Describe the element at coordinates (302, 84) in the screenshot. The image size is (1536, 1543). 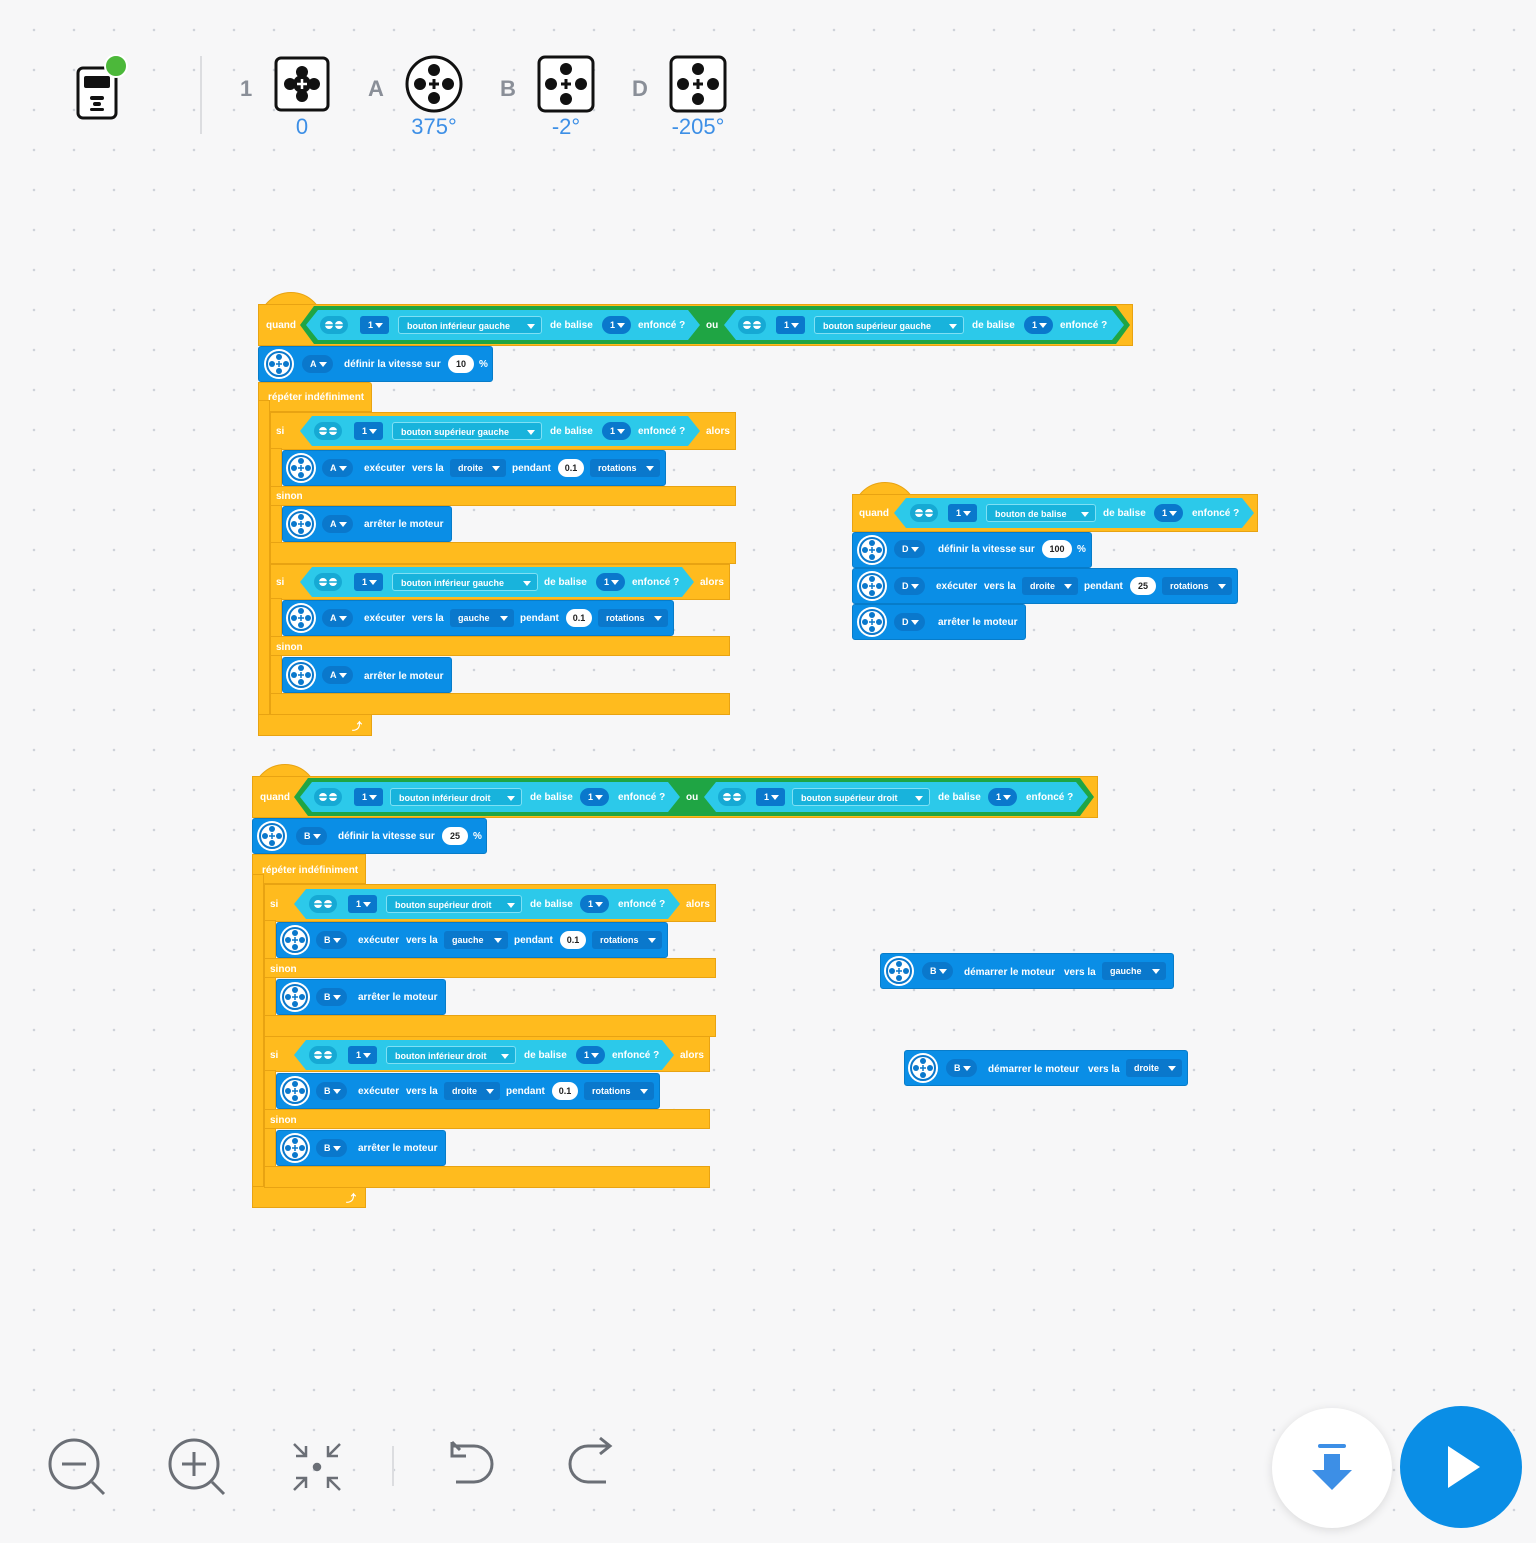
I see `beacon-sensor-icon` at that location.